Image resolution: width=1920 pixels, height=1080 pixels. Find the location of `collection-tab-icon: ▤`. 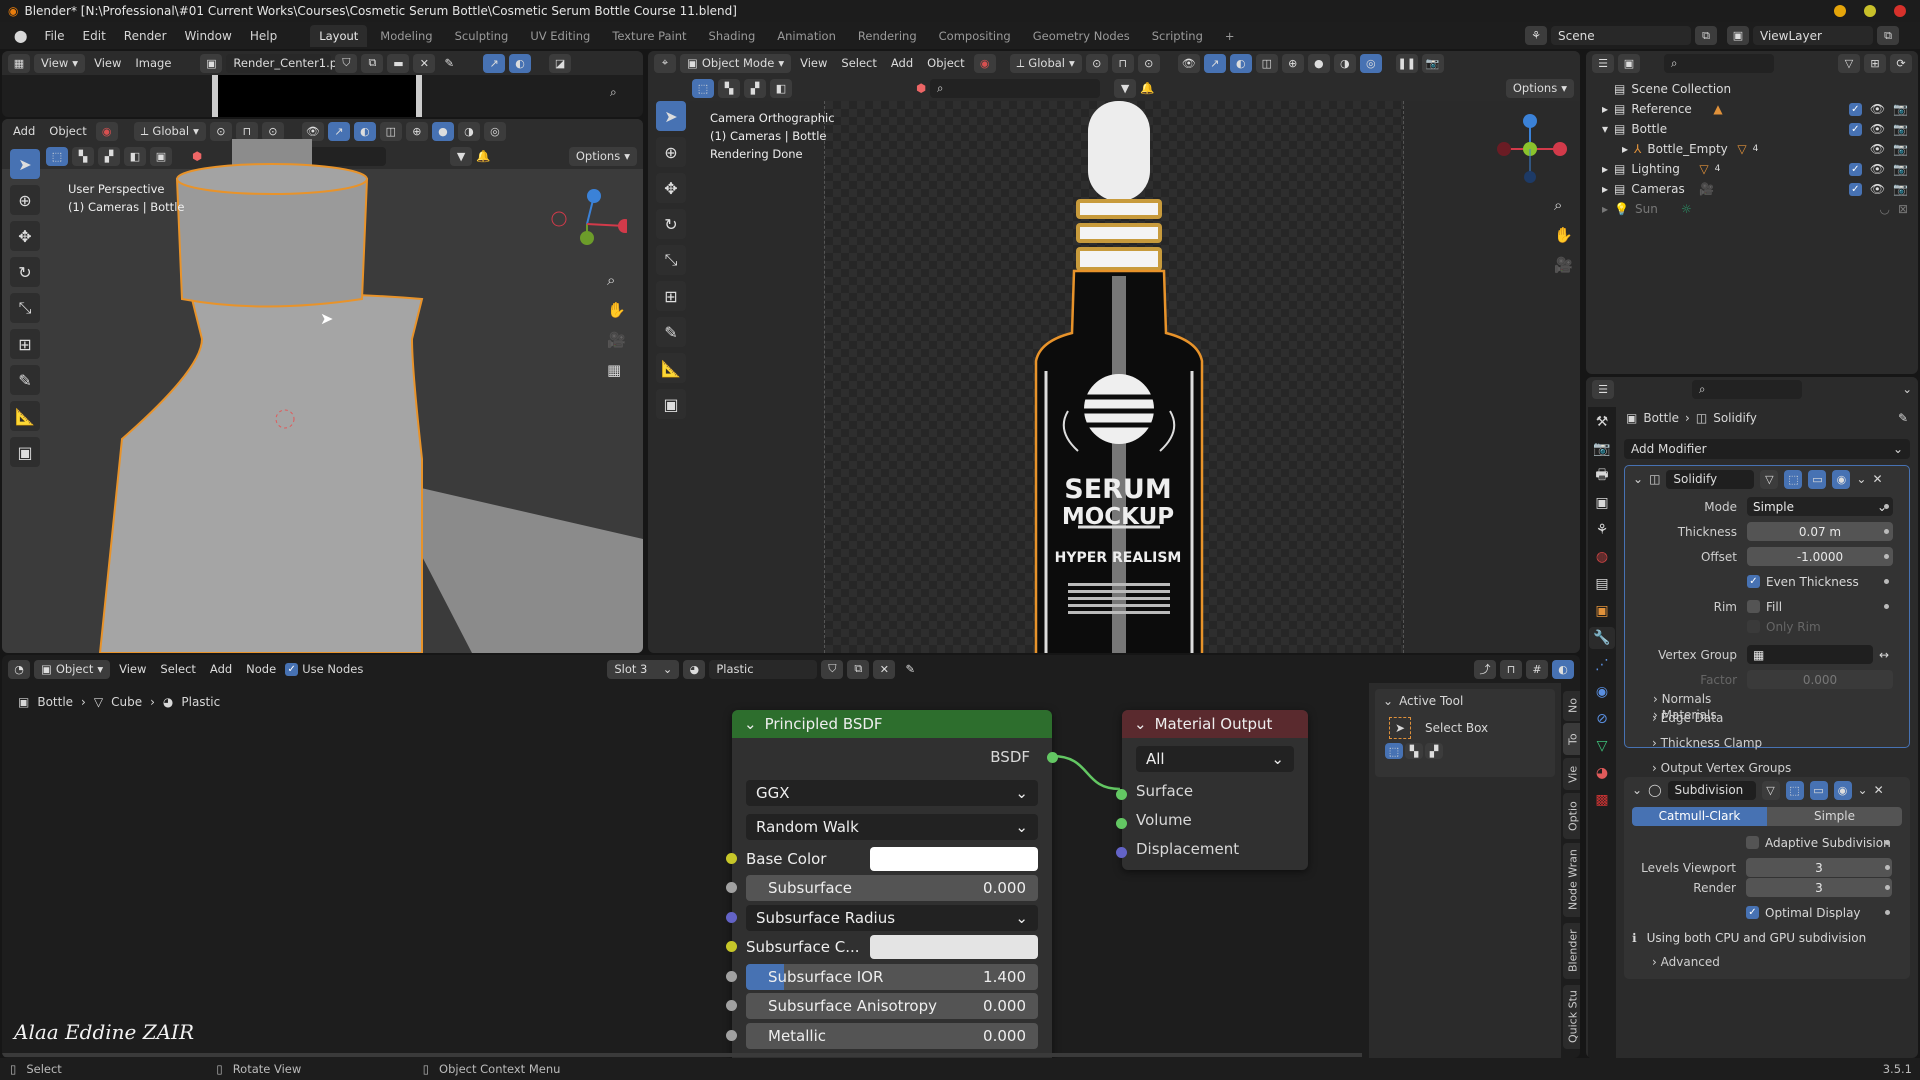

collection-tab-icon: ▤ is located at coordinates (1602, 584).